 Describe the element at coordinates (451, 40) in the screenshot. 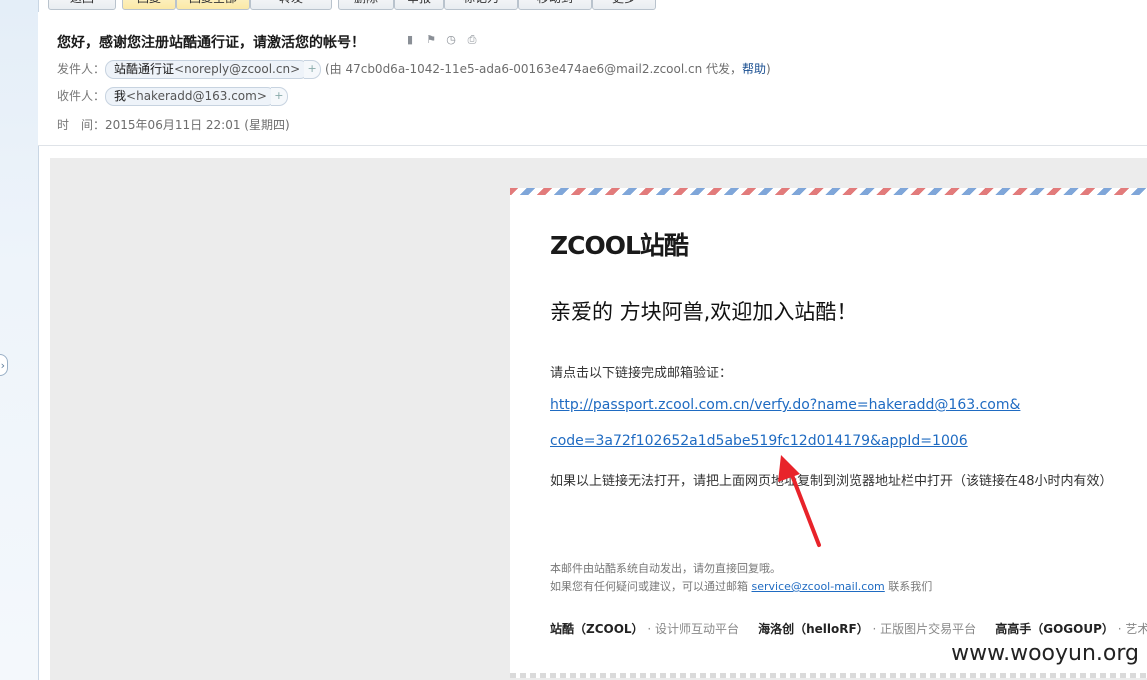

I see `clock-icon: ◷` at that location.